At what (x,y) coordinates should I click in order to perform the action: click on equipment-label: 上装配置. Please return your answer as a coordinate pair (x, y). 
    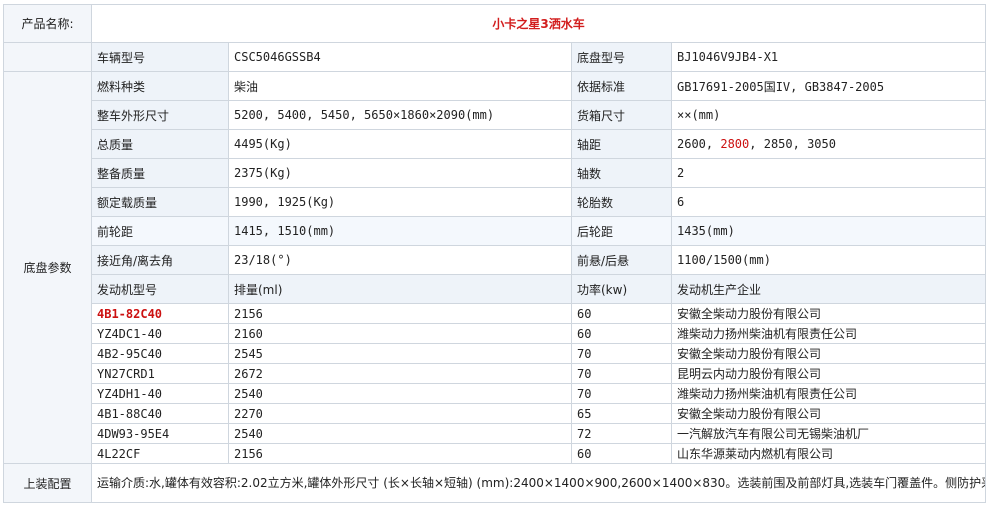
    Looking at the image, I should click on (47, 483).